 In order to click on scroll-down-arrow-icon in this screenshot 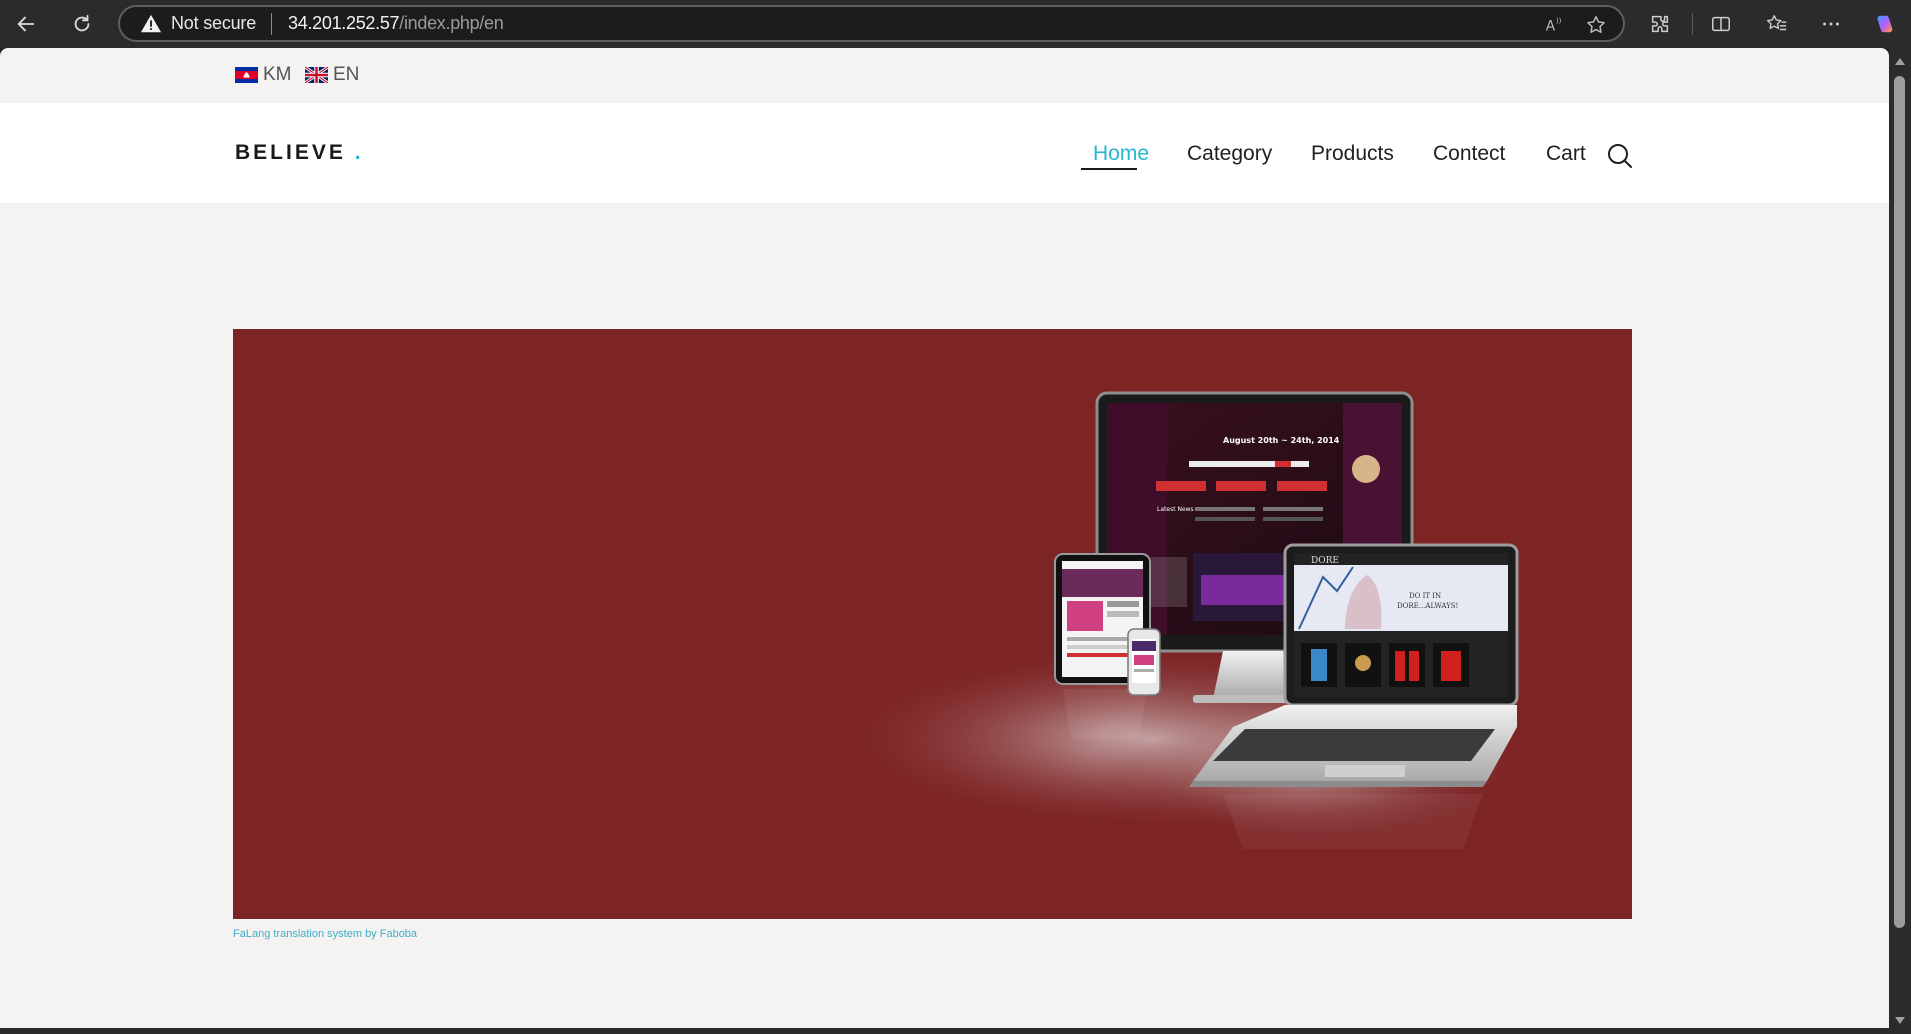, I will do `click(1900, 1020)`.